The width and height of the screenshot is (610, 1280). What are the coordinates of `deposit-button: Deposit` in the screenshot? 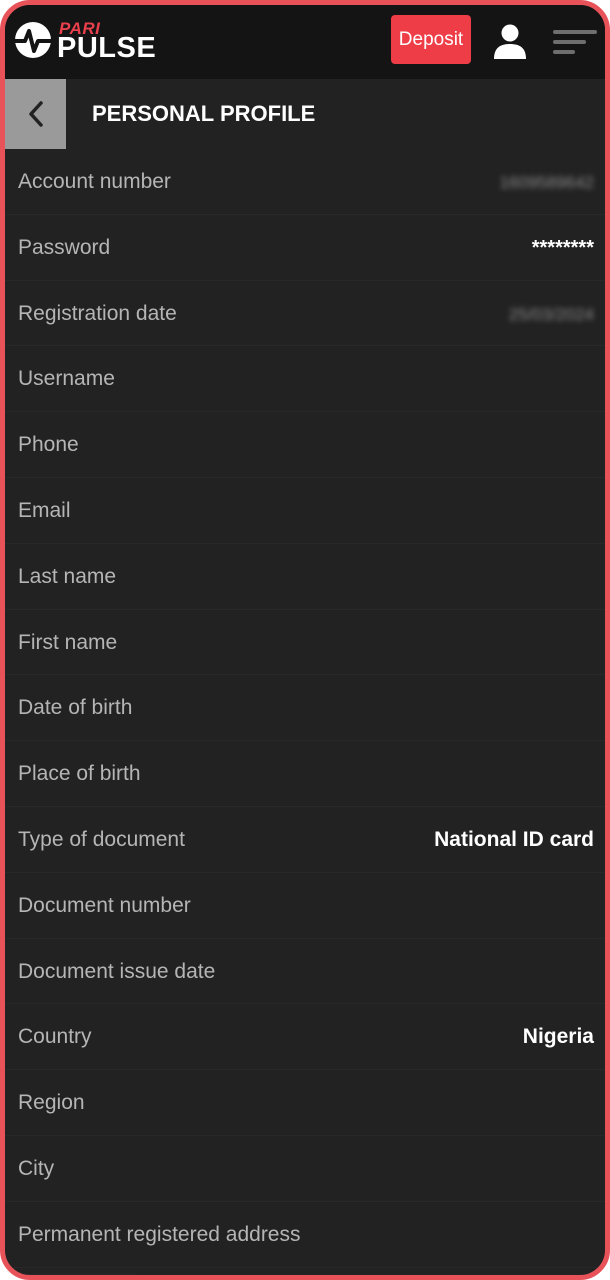 It's located at (431, 39).